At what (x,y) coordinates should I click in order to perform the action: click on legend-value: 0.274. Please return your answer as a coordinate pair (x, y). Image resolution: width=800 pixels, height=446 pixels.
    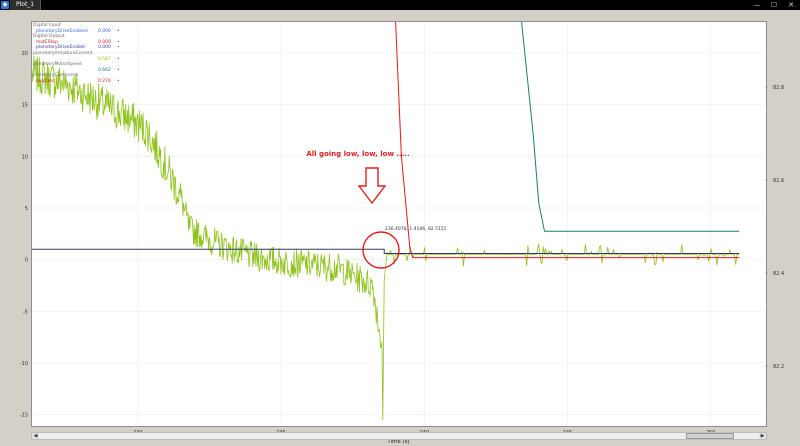
    Looking at the image, I should click on (104, 81).